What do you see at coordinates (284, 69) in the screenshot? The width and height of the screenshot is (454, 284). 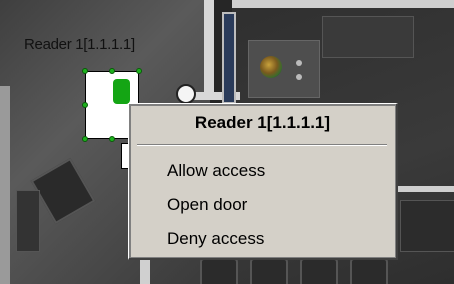 I see `desk` at bounding box center [284, 69].